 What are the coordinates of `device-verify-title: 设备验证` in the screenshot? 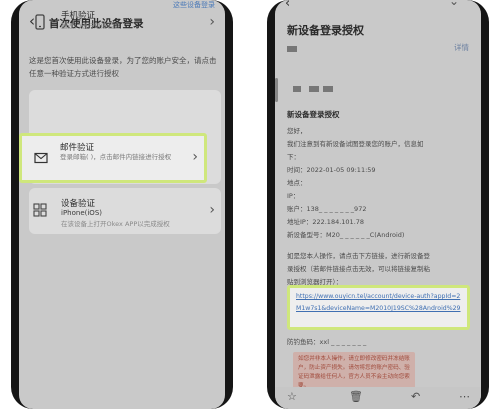 It's located at (78, 204).